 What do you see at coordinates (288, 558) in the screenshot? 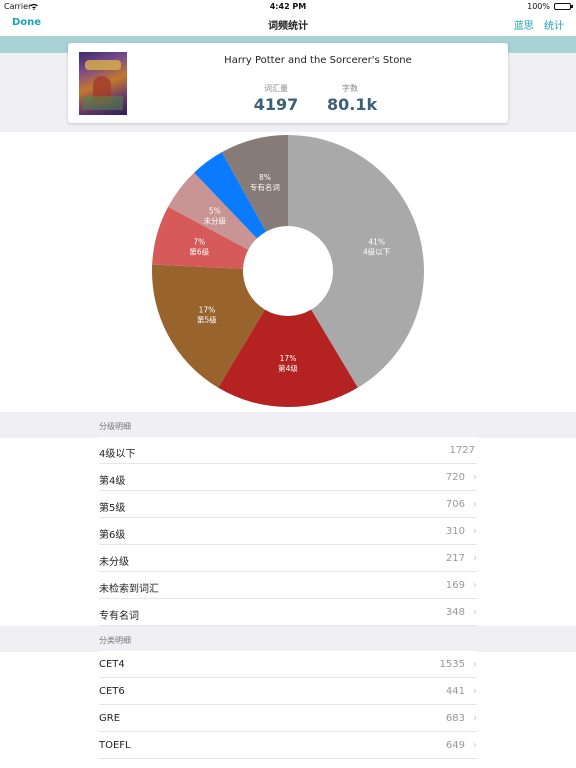
I see `level-row: 未分级 217 ›` at bounding box center [288, 558].